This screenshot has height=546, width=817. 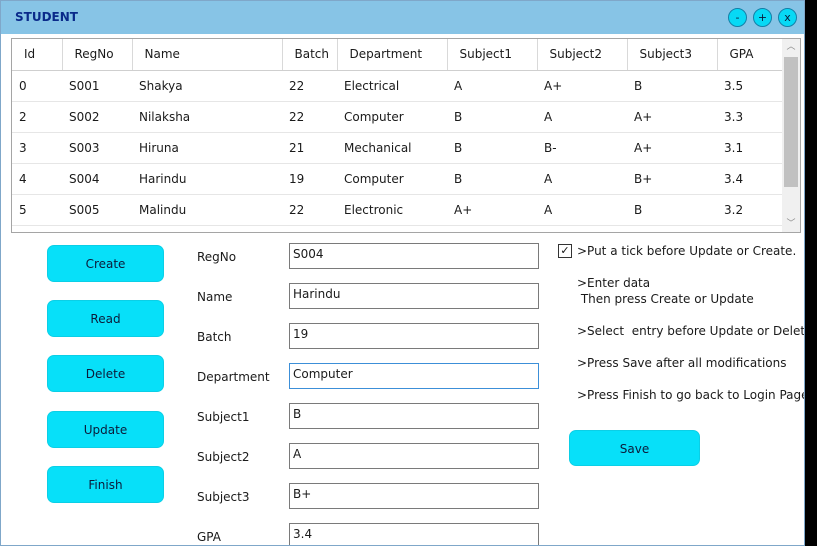 What do you see at coordinates (309, 179) in the screenshot?
I see `cell-batch: 19` at bounding box center [309, 179].